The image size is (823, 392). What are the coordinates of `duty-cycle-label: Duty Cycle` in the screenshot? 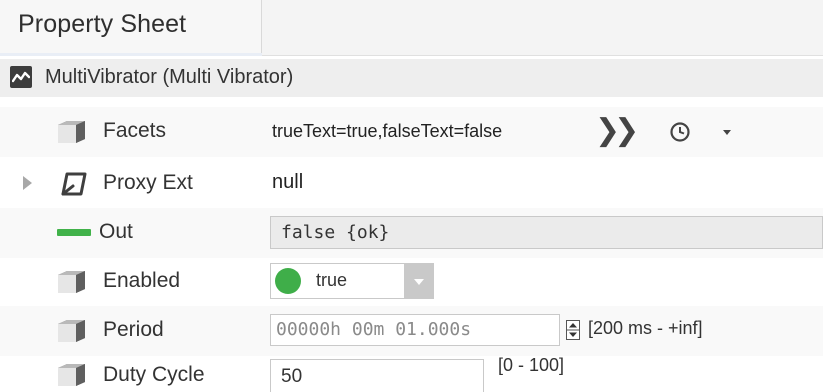 It's located at (154, 374).